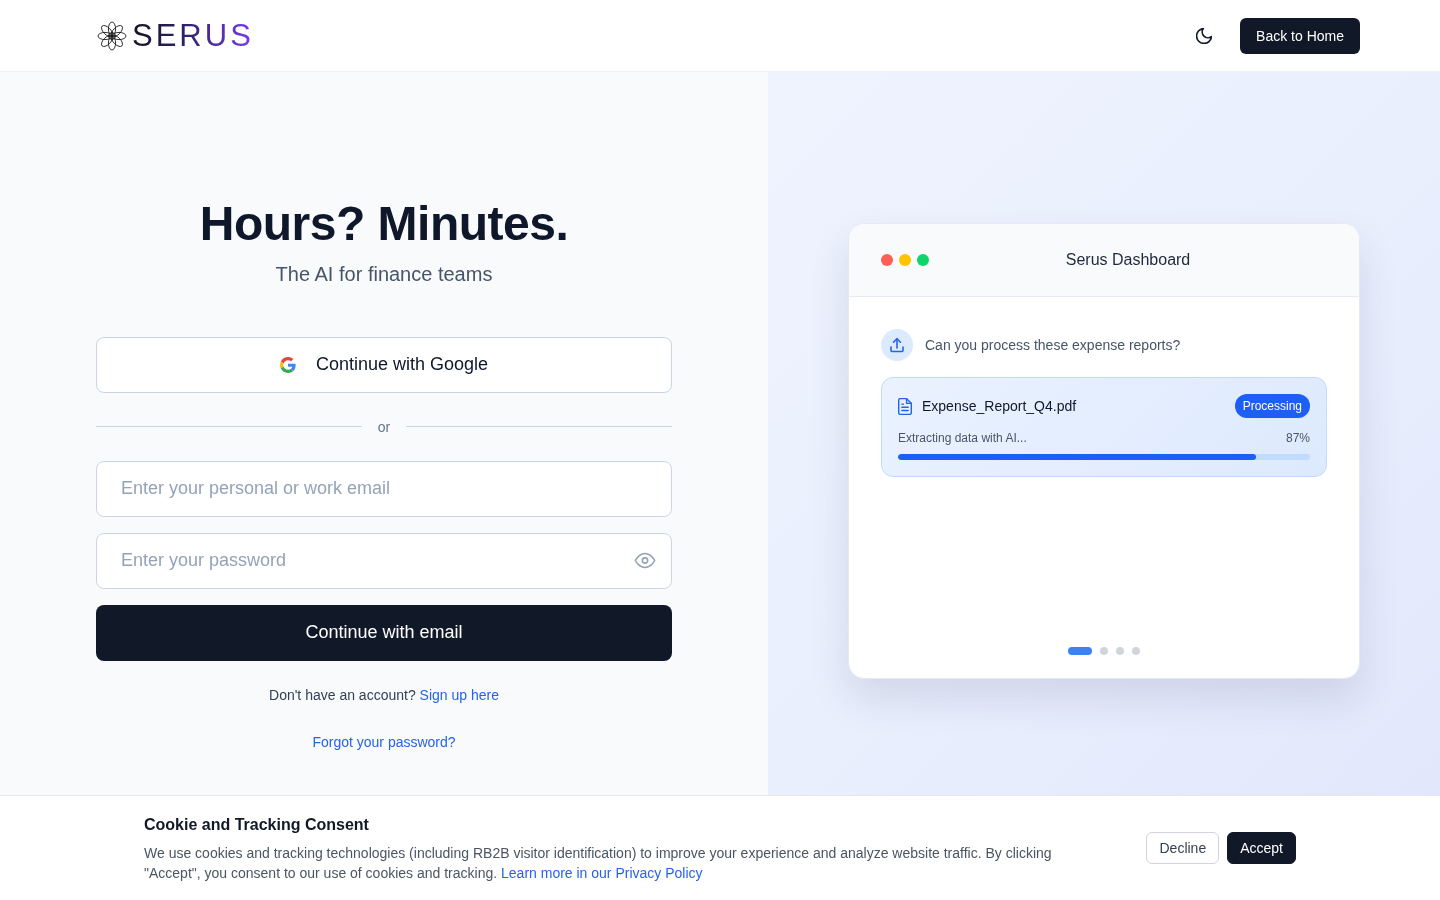  Describe the element at coordinates (384, 560) in the screenshot. I see `password-field: Enter your password` at that location.